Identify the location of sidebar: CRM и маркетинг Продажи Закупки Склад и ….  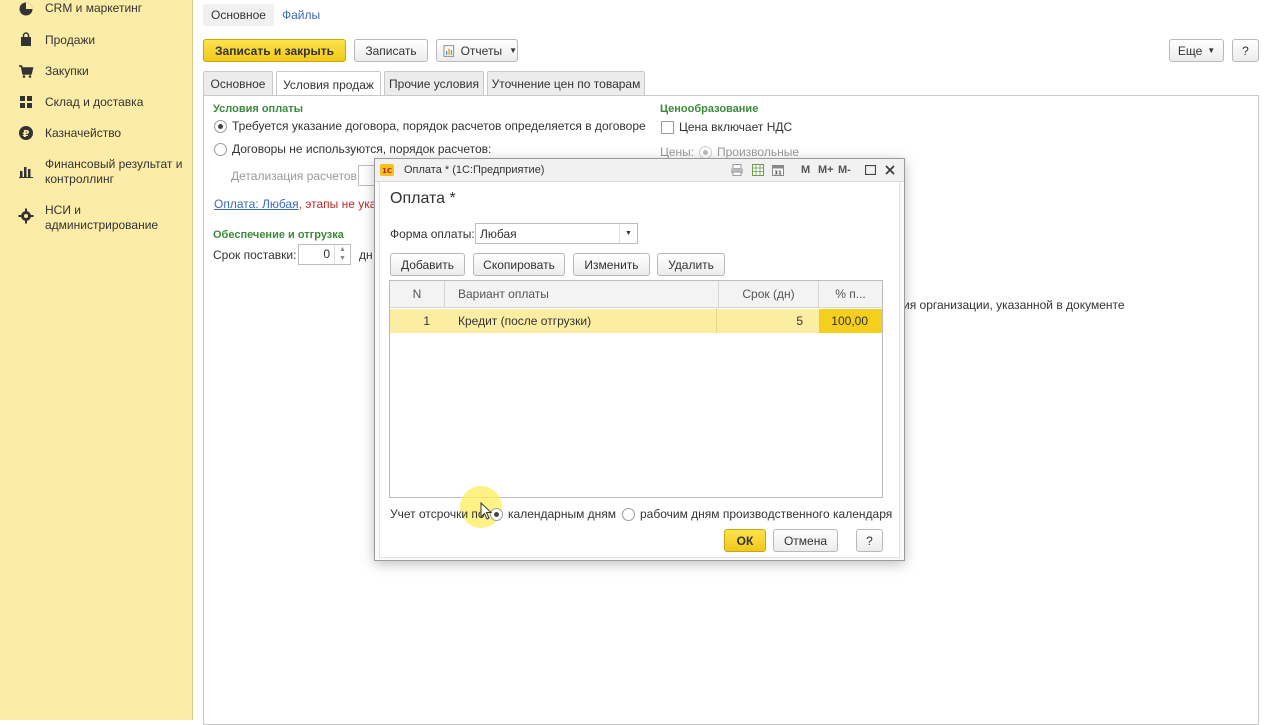
(96, 360).